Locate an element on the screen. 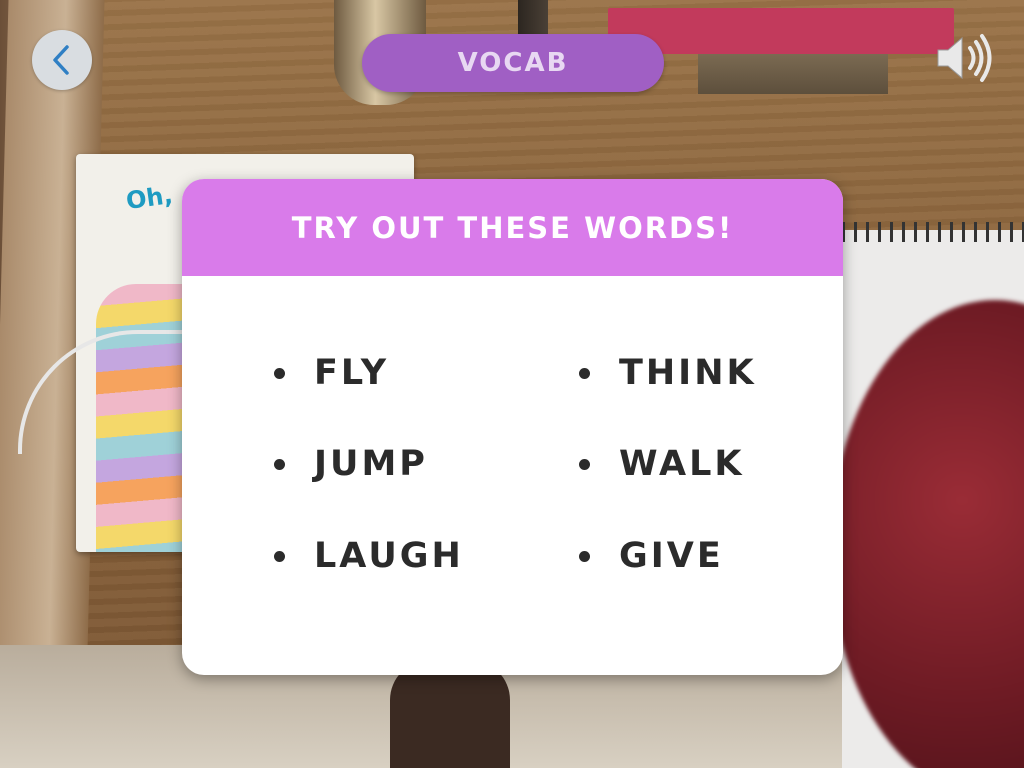 The height and width of the screenshot is (768, 1024). word-item-give: GIVE is located at coordinates (651, 556).